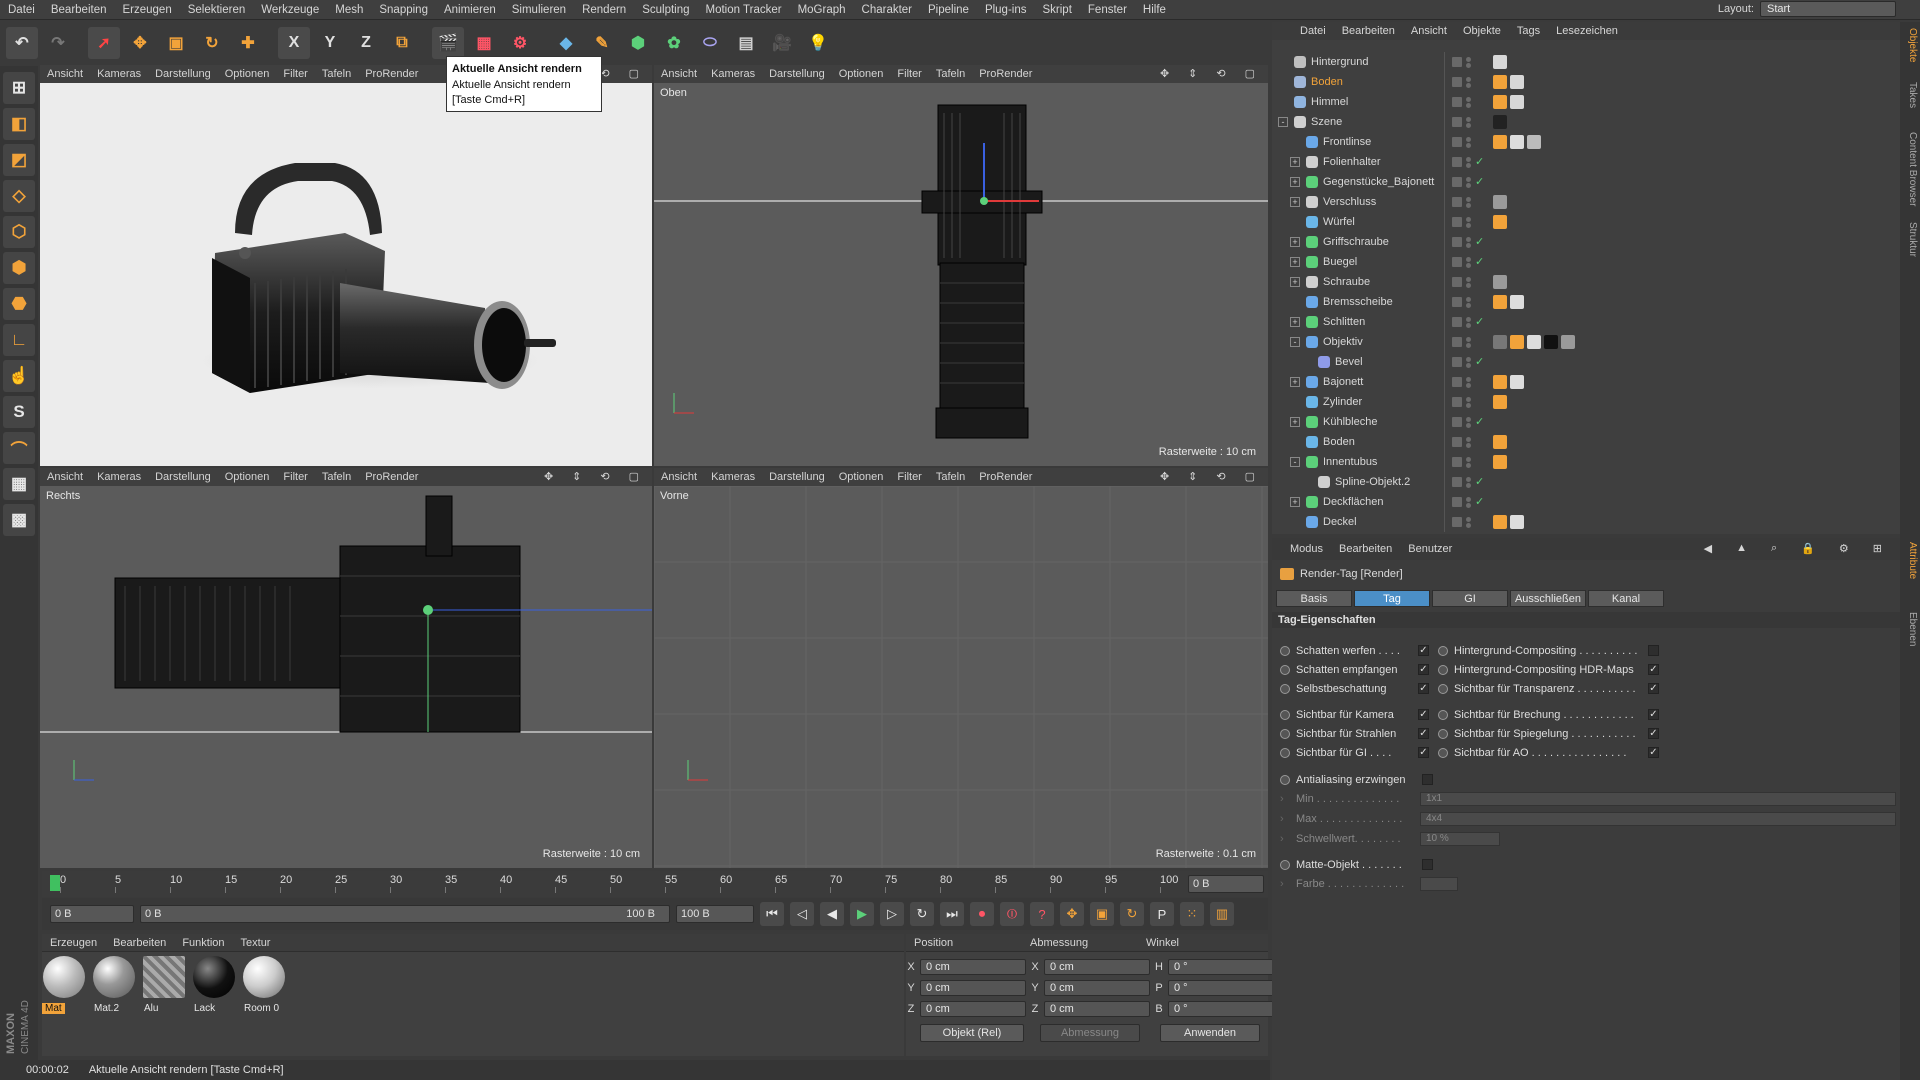  Describe the element at coordinates (520, 43) in the screenshot. I see `render-settings-icon: ⚙` at that location.